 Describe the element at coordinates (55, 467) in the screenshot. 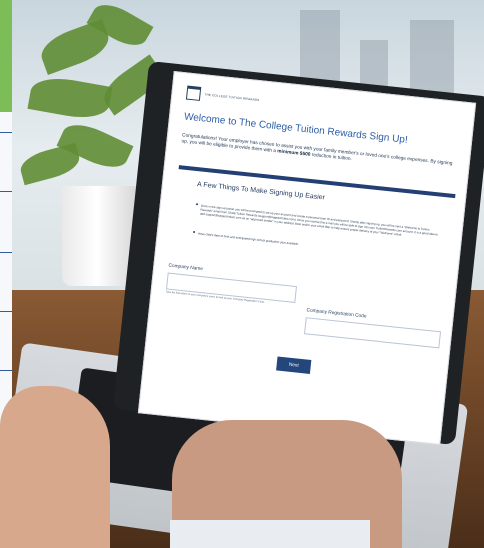

I see `left-hand` at that location.